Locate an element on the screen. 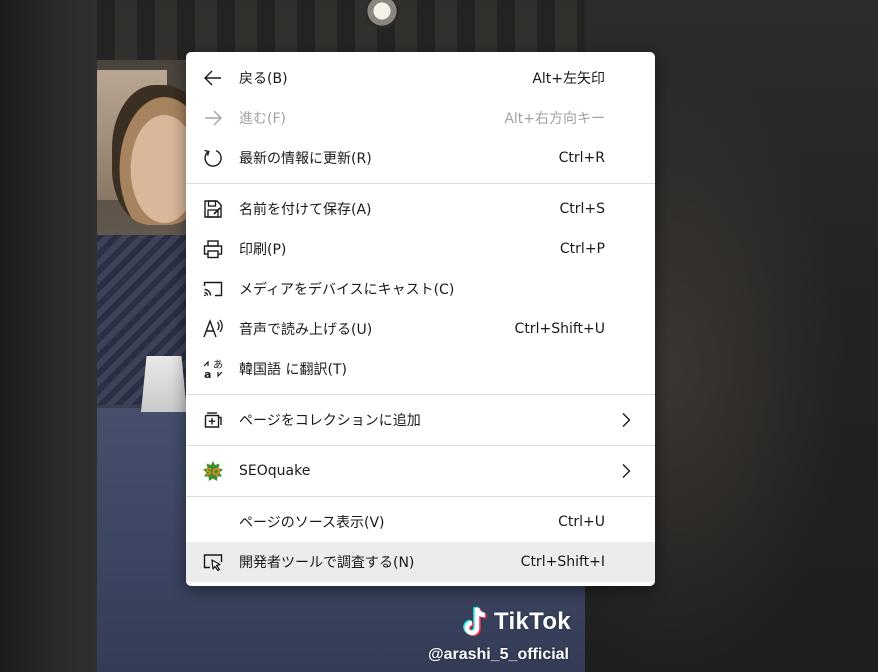  menu-item-print: 印刷(P) Ctrl+P is located at coordinates (420, 249).